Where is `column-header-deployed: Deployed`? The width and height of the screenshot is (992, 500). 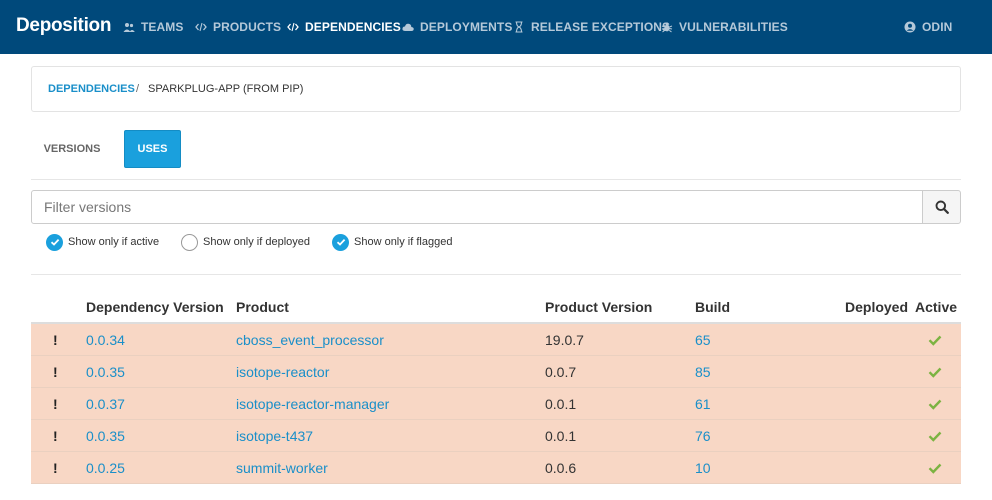
column-header-deployed: Deployed is located at coordinates (876, 307).